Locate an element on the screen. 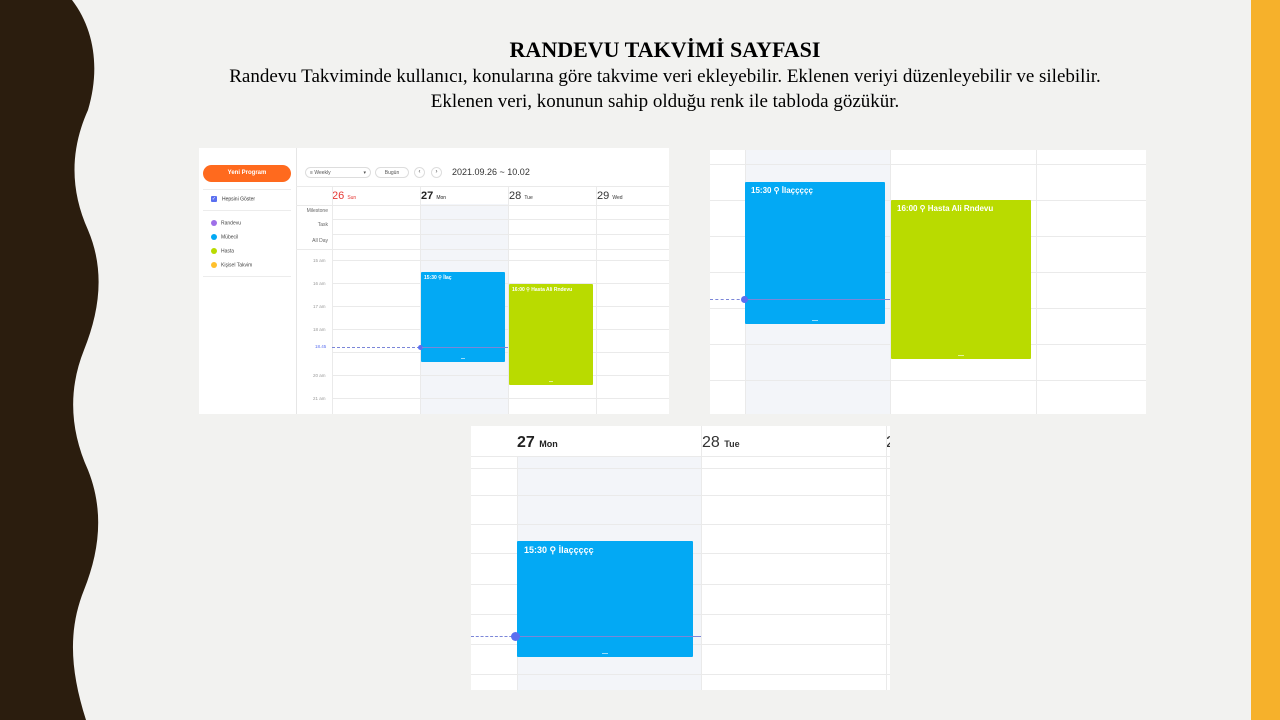 This screenshot has height=720, width=1280. calendar-item-kisisel: Kişisel Takvim is located at coordinates (231, 265).